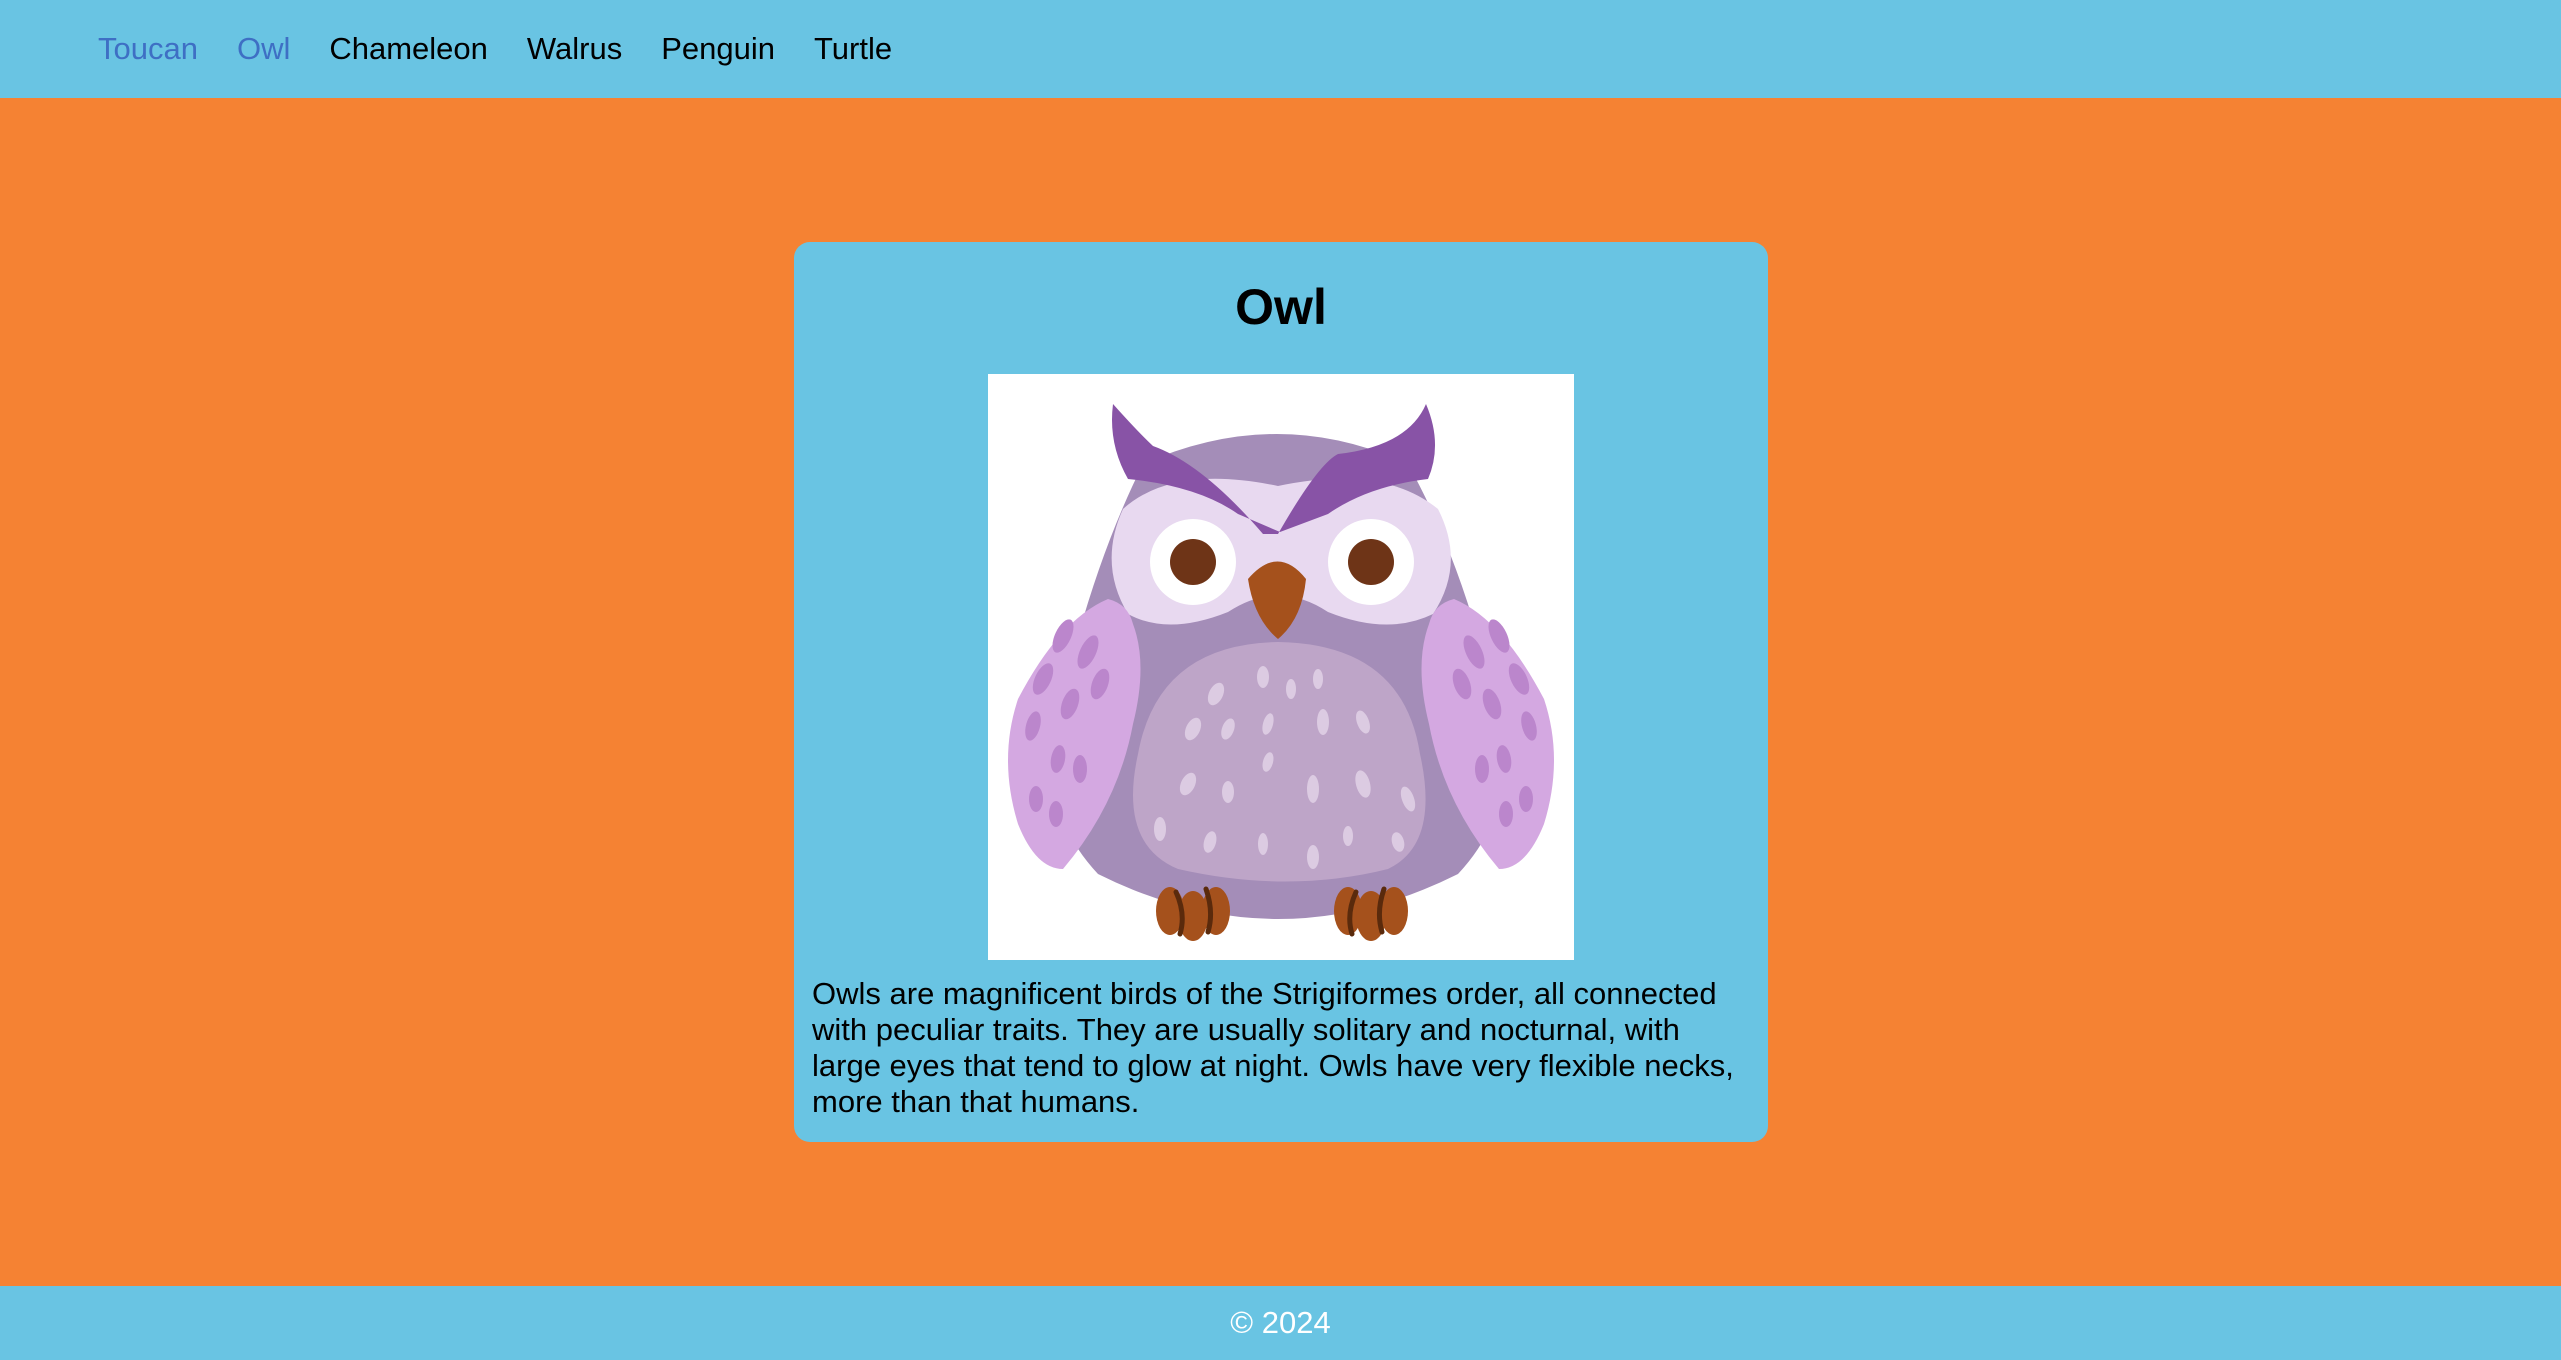 The image size is (2561, 1360). Describe the element at coordinates (574, 49) in the screenshot. I see `nav-link-walrus: Walrus` at that location.